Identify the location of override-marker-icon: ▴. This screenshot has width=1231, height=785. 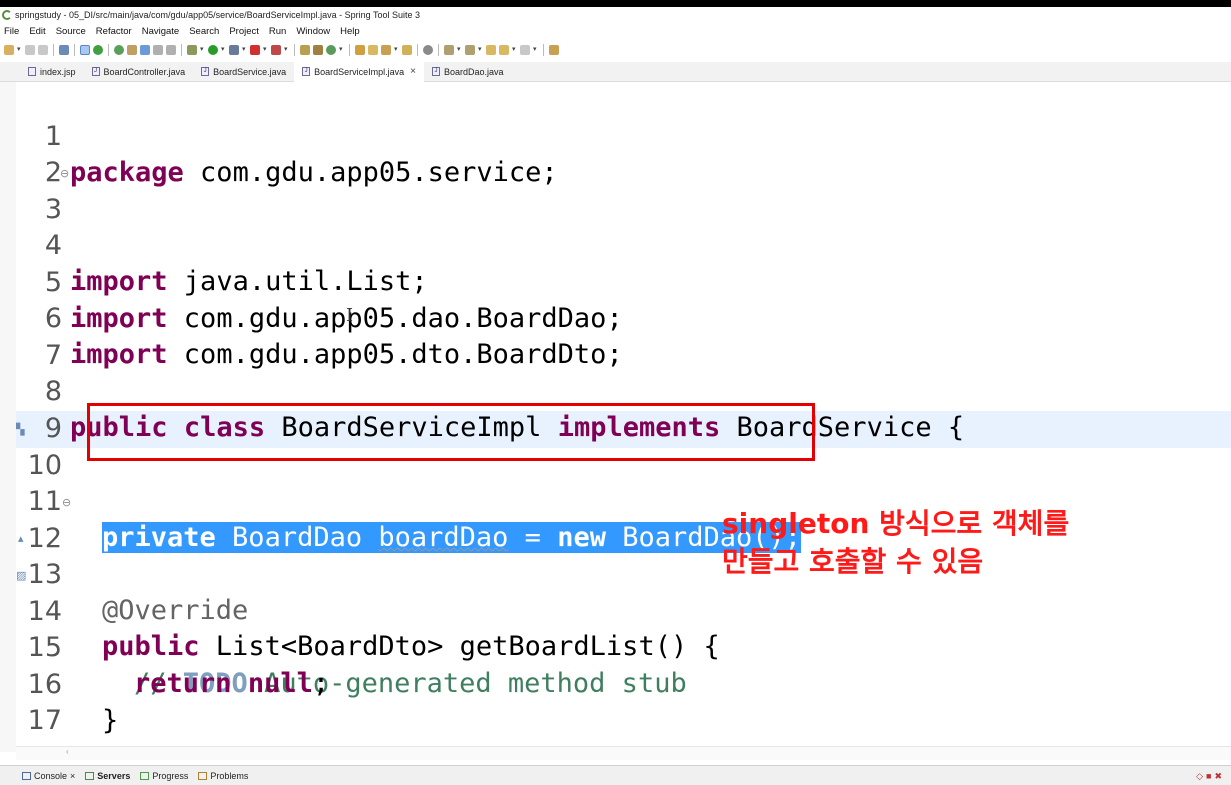
(21, 538).